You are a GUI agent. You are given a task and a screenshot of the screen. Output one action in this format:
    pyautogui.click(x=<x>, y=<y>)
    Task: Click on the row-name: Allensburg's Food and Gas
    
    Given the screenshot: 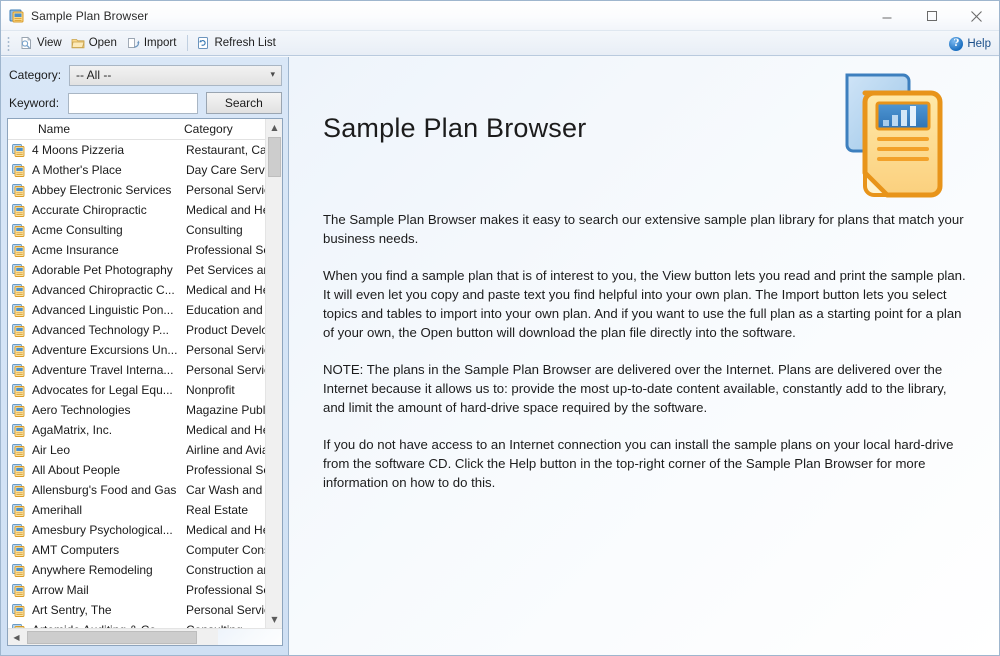 What is the action you would take?
    pyautogui.click(x=104, y=490)
    